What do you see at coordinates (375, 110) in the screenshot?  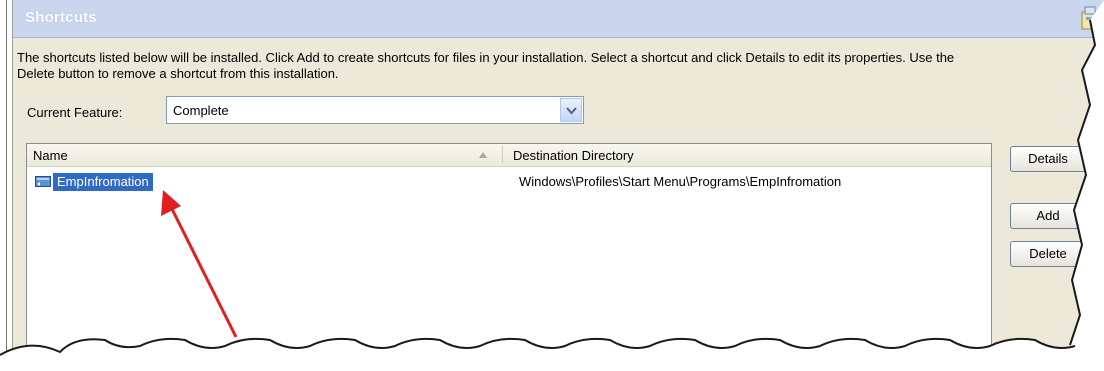 I see `current-feature-select: Complete` at bounding box center [375, 110].